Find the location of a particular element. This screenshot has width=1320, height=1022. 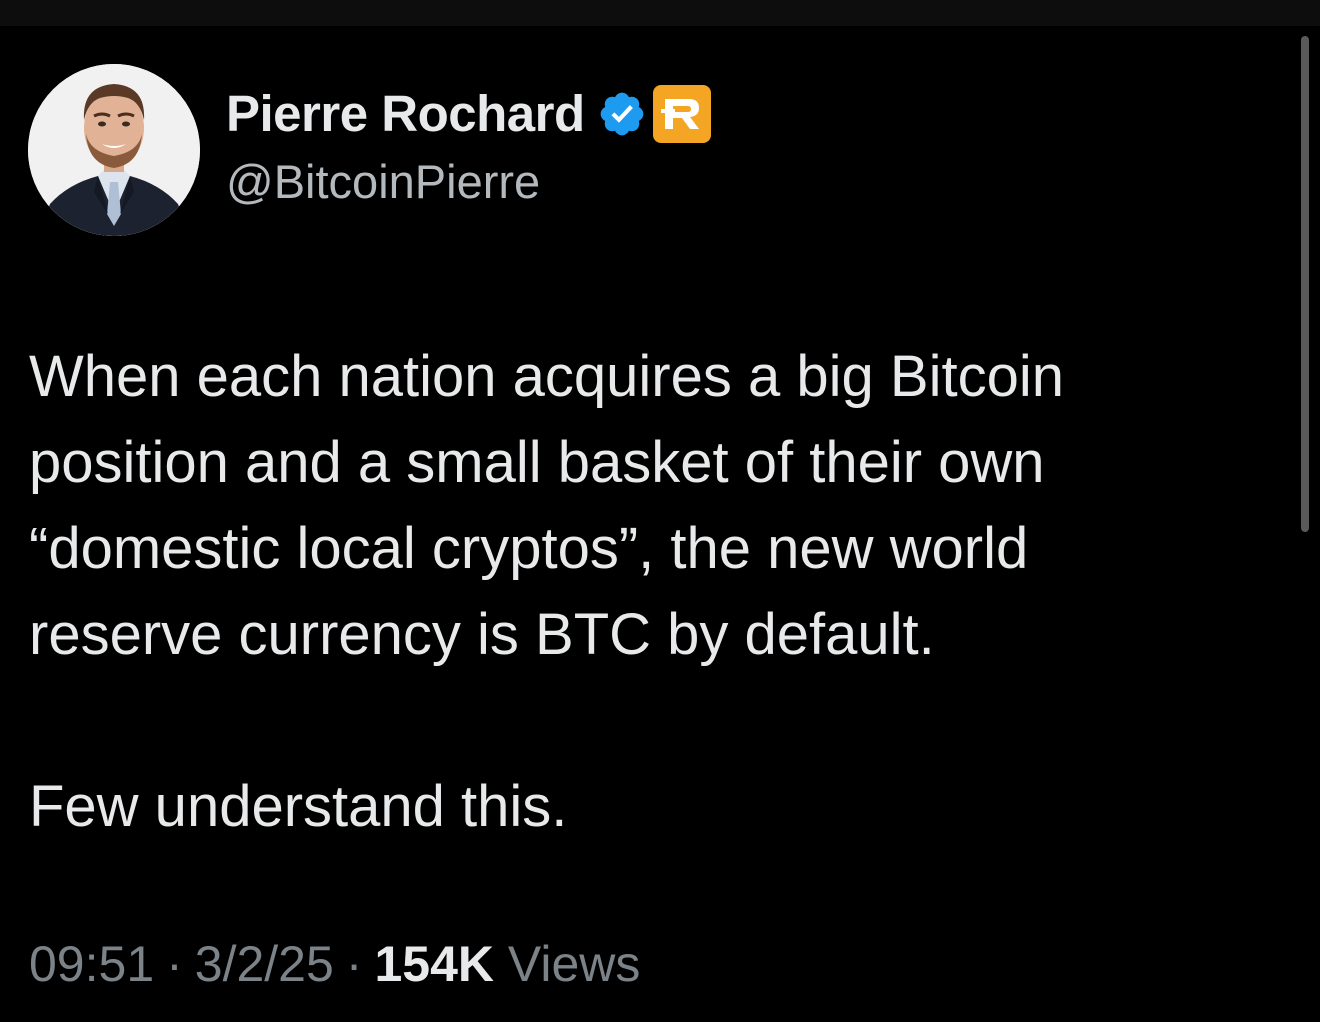

views-label: Views is located at coordinates (574, 964).